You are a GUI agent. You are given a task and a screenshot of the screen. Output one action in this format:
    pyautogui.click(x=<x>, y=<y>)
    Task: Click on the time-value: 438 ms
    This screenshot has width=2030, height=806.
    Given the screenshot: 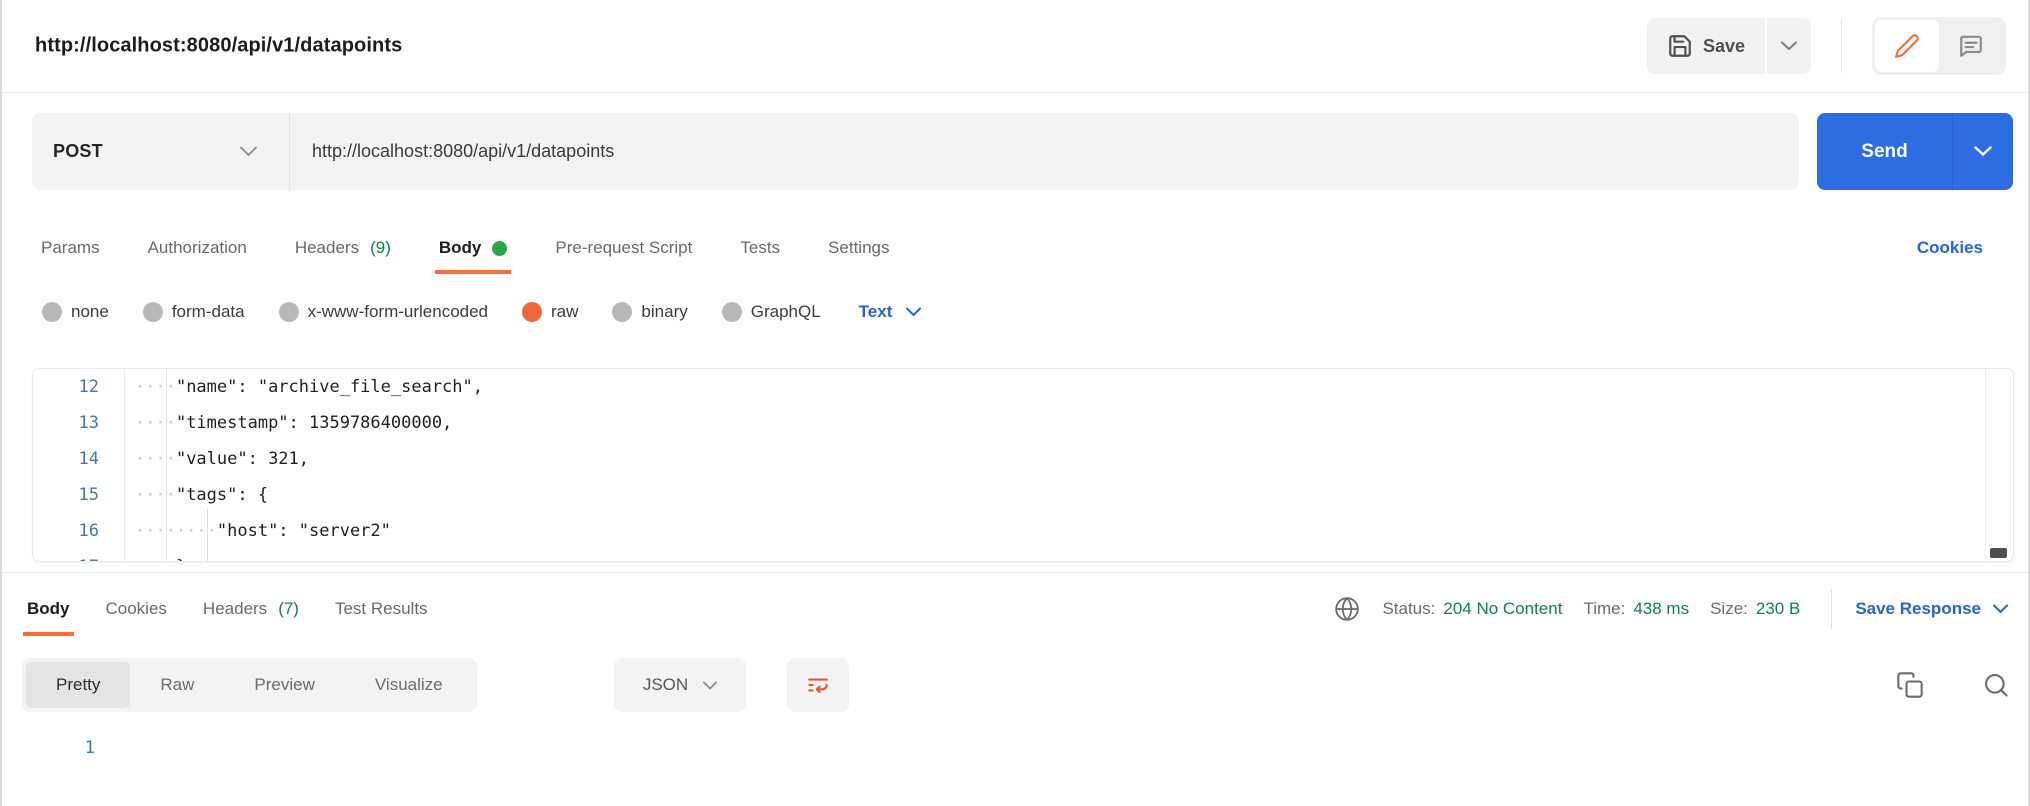 What is the action you would take?
    pyautogui.click(x=1661, y=608)
    